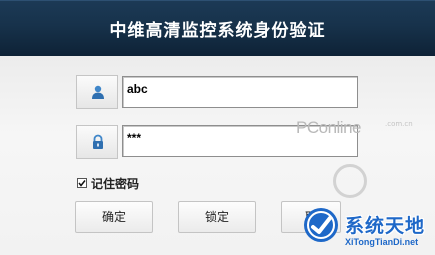  Describe the element at coordinates (350, 181) in the screenshot. I see `watermark-circle-icon` at that location.